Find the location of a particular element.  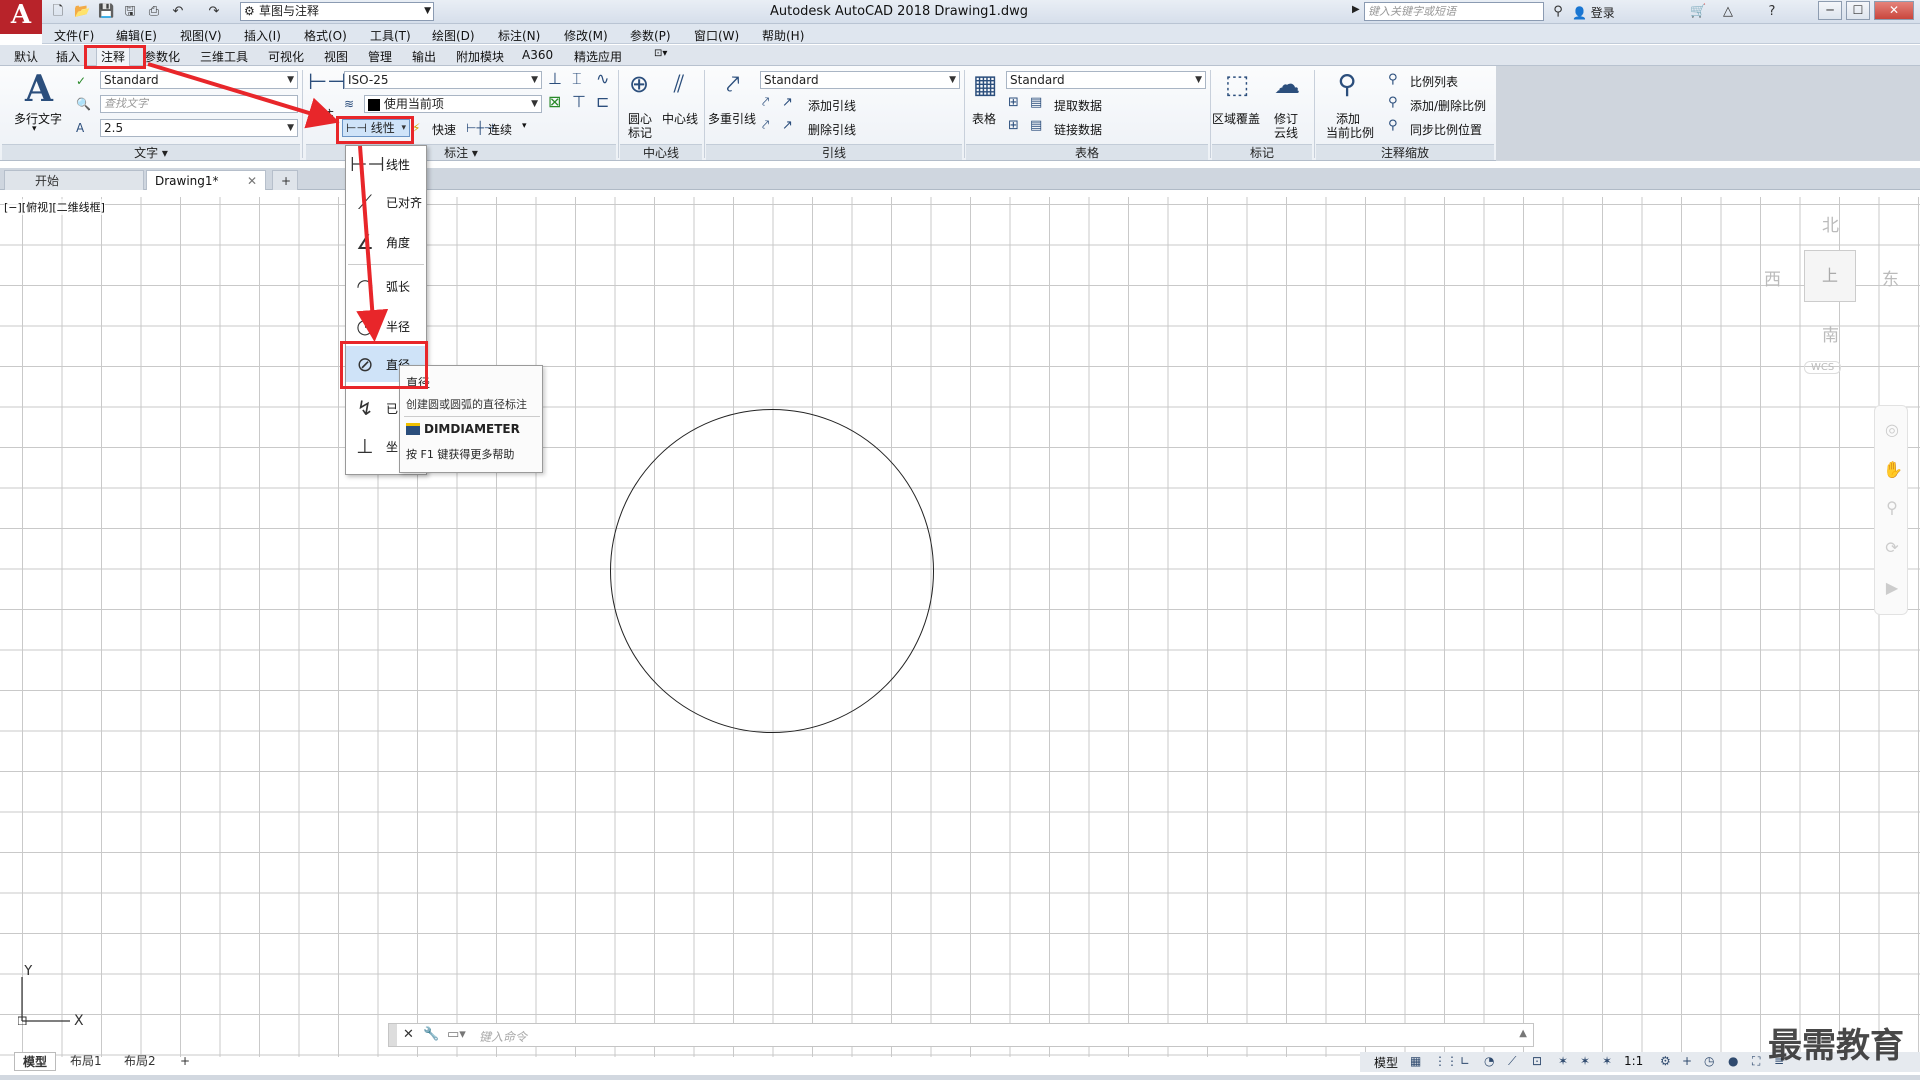

dim-jog-icon: ∿ is located at coordinates (602, 79).